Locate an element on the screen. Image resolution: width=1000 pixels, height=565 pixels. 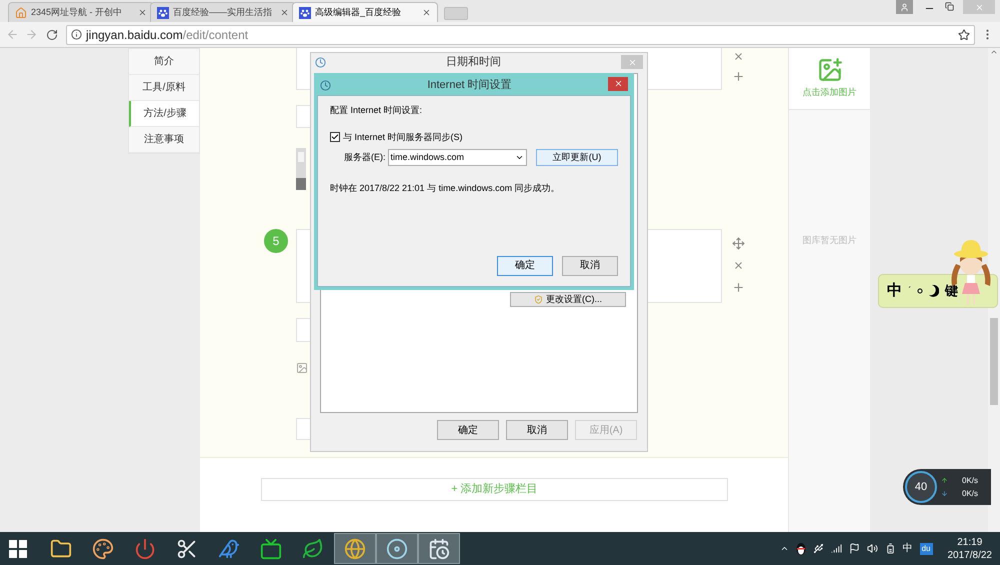
sidebar-item: 注意事项 is located at coordinates (164, 140).